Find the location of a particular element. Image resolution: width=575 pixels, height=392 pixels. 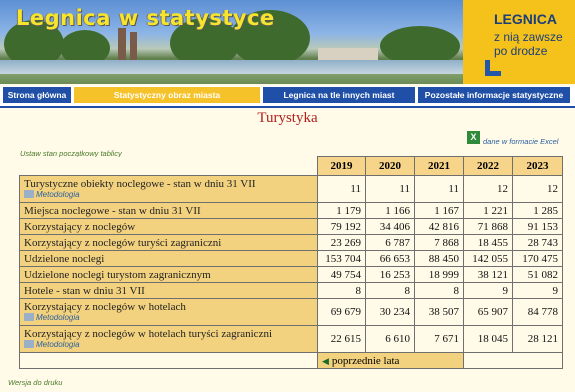

cell-value: 7 868 is located at coordinates (439, 242).